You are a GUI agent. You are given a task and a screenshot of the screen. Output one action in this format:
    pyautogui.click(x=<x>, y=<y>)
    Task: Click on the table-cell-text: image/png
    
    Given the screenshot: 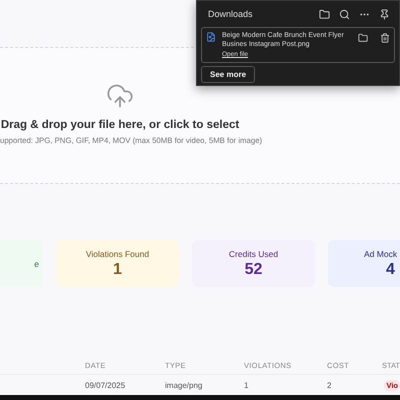 What is the action you would take?
    pyautogui.click(x=184, y=385)
    